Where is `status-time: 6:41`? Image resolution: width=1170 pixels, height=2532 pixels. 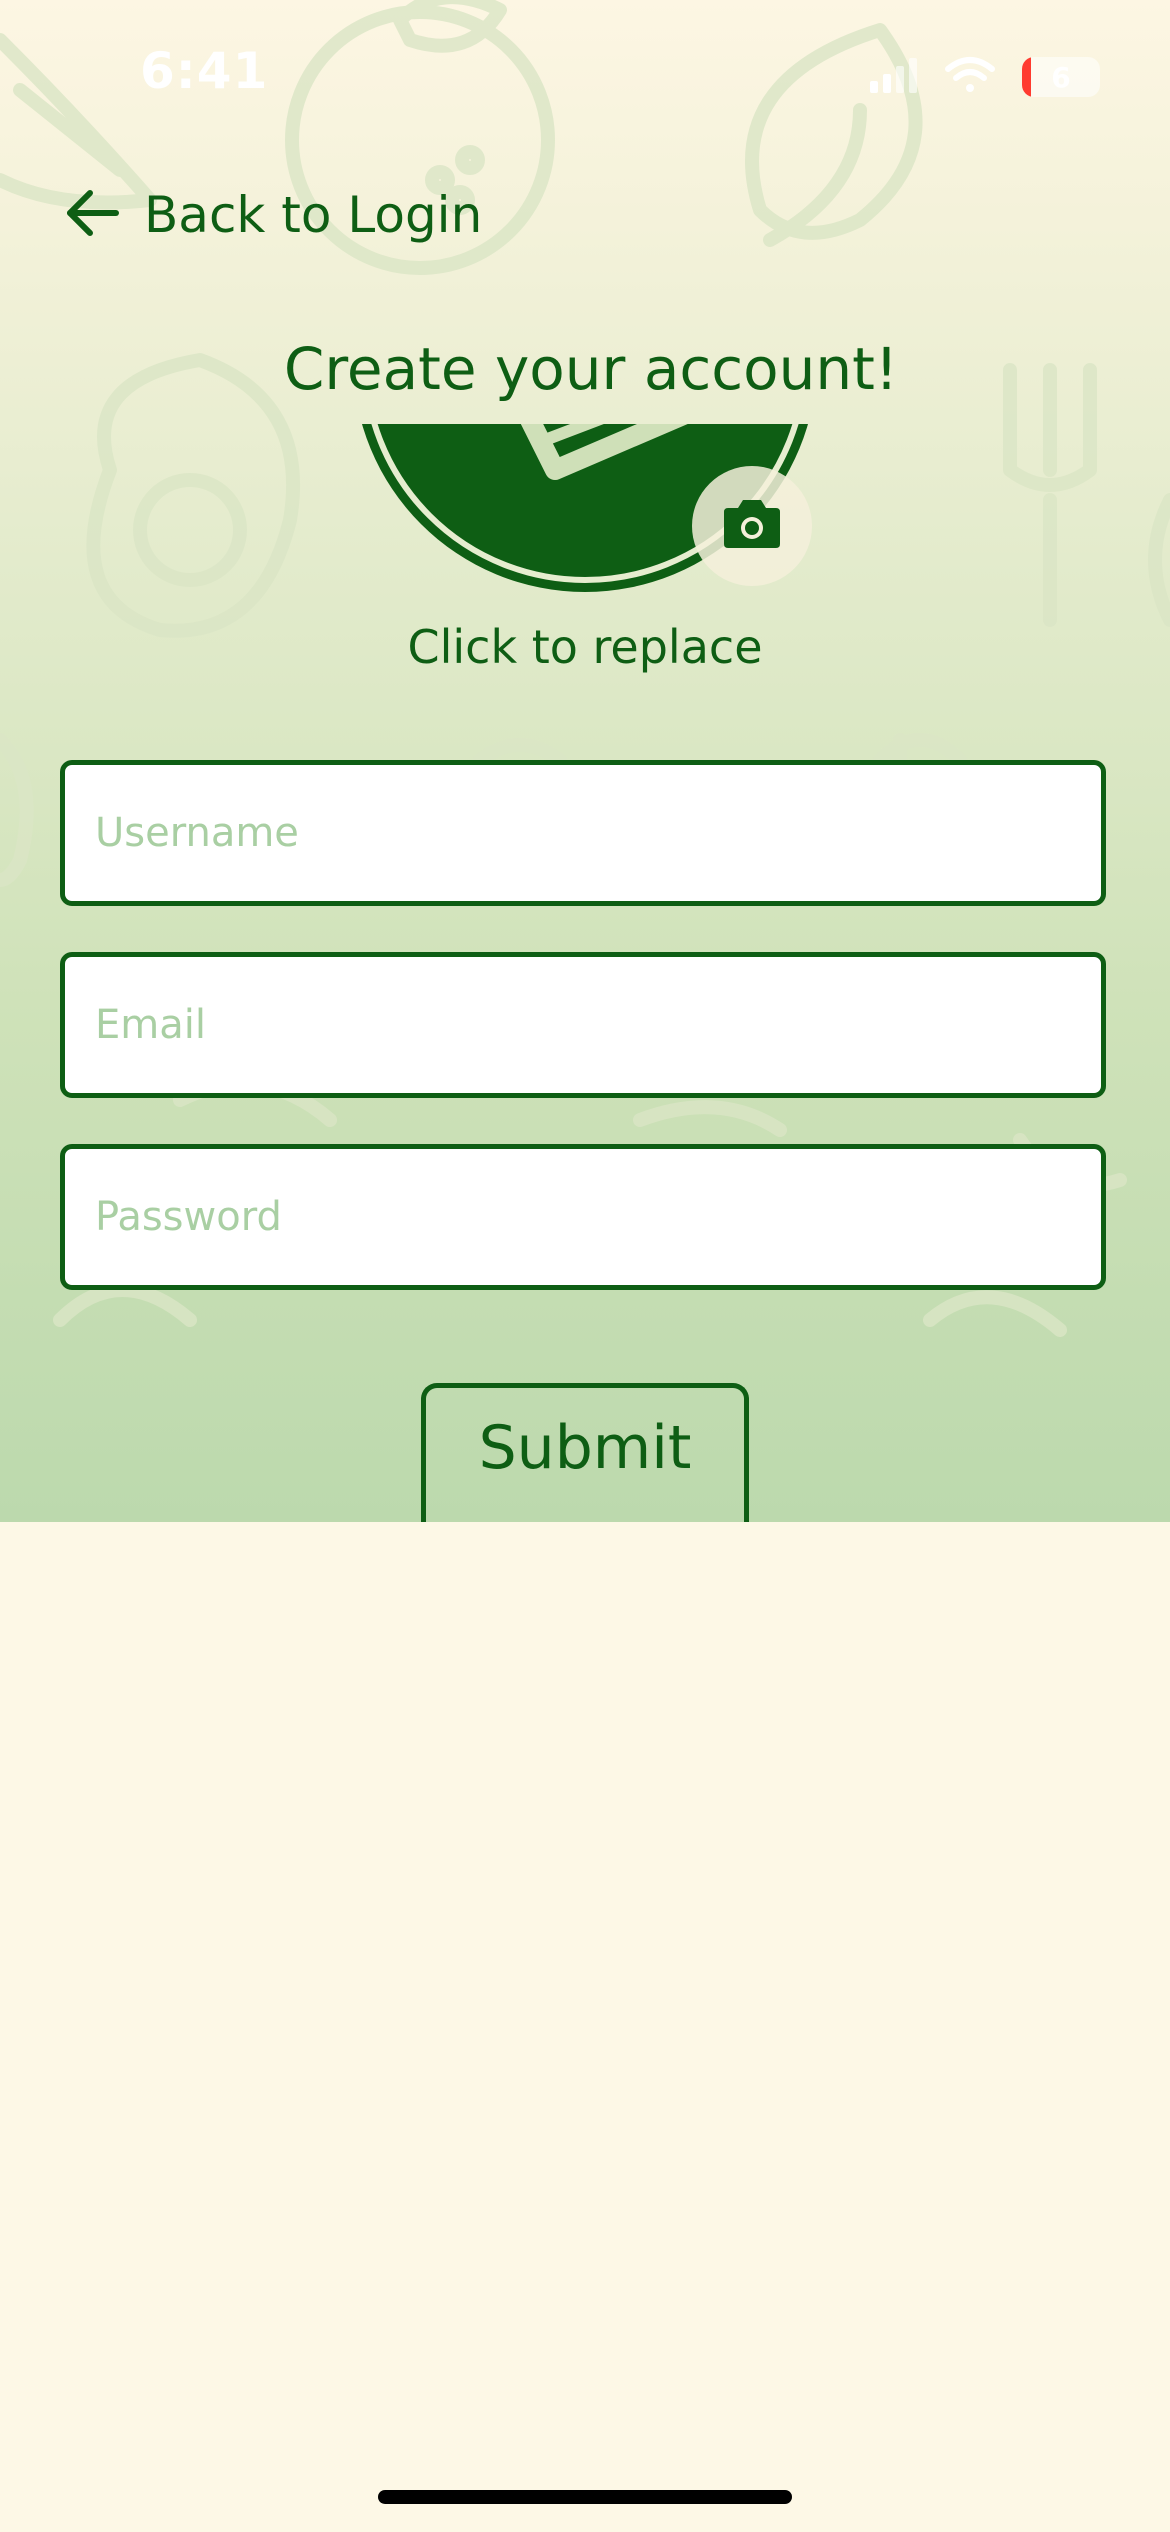 status-time: 6:41 is located at coordinates (204, 71).